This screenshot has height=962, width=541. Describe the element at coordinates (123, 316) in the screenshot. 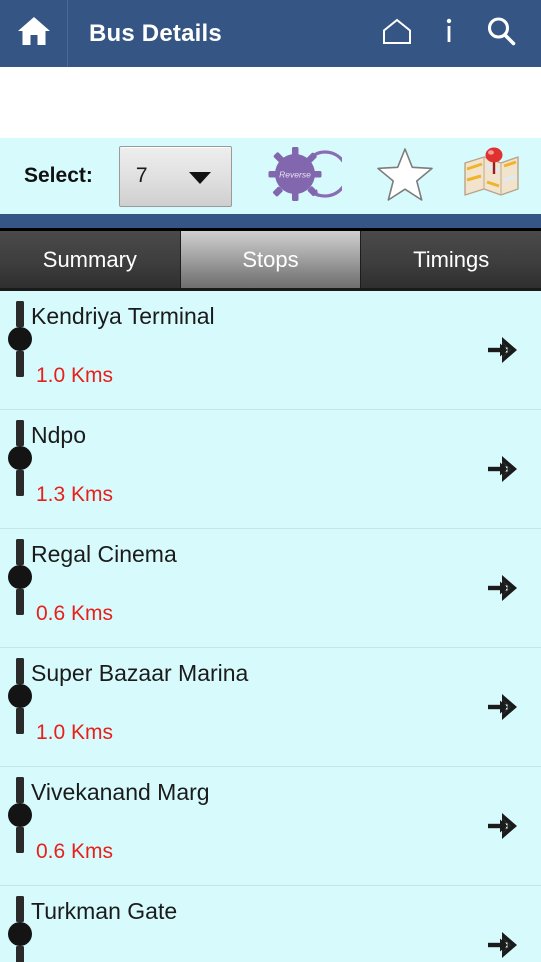

I see `stop-name: Kendriya Terminal` at that location.